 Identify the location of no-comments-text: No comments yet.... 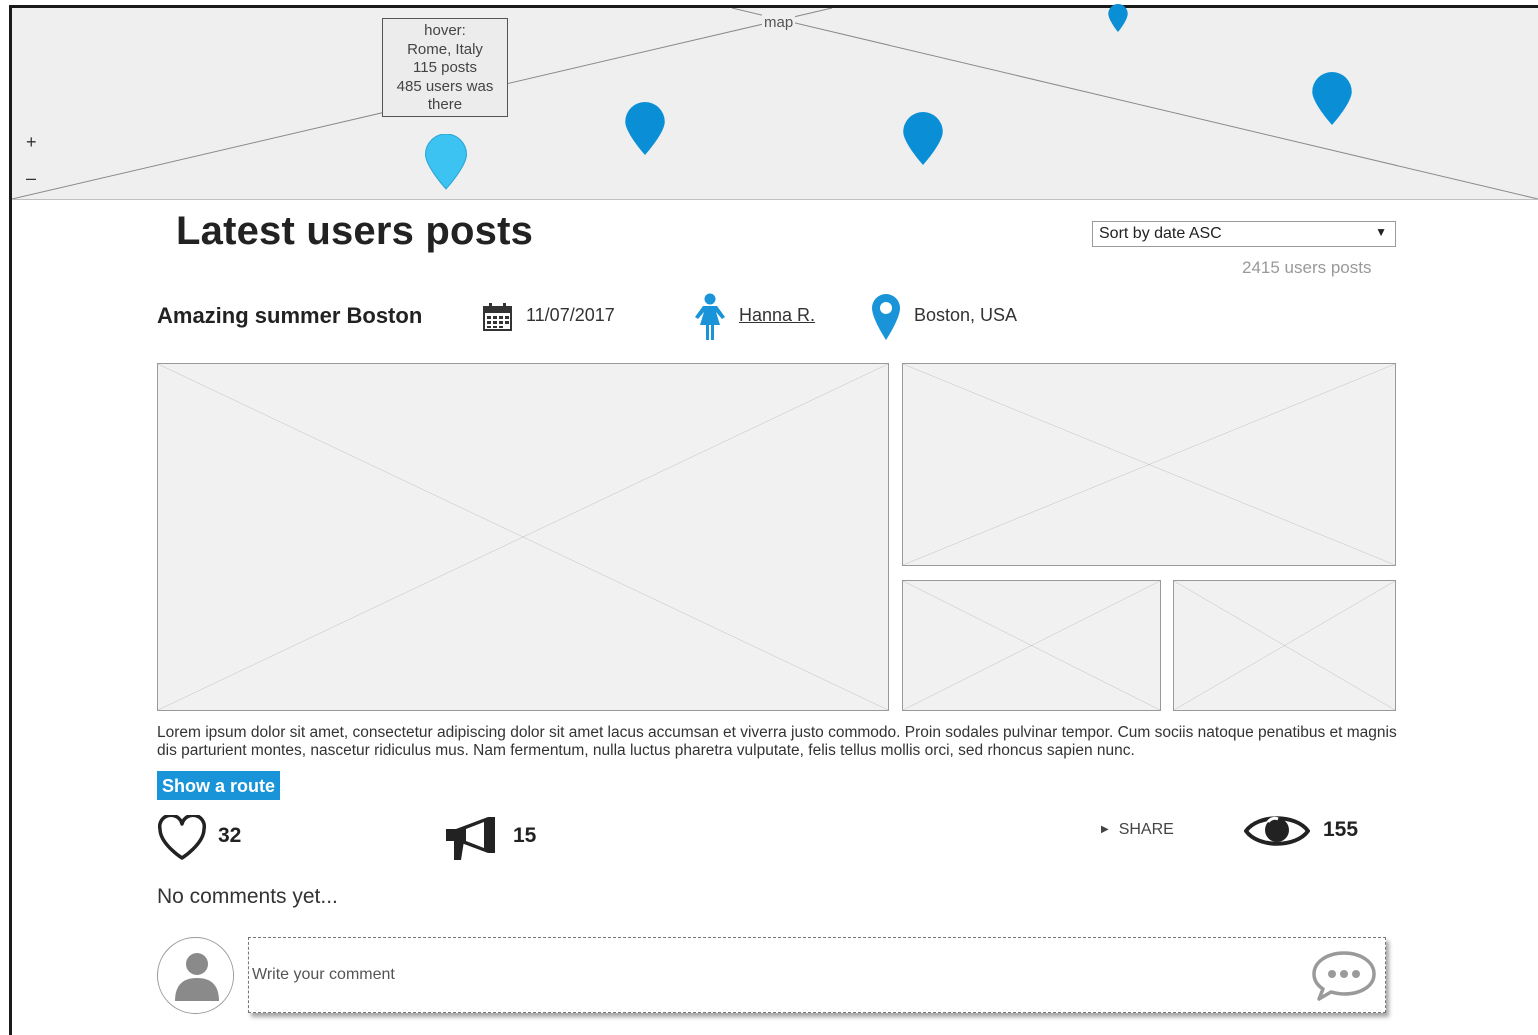
(247, 896).